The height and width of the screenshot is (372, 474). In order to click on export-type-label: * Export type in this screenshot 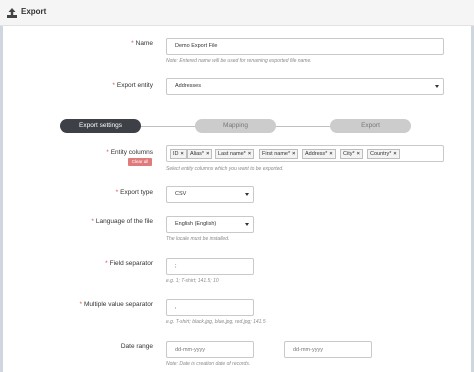, I will do `click(134, 192)`.